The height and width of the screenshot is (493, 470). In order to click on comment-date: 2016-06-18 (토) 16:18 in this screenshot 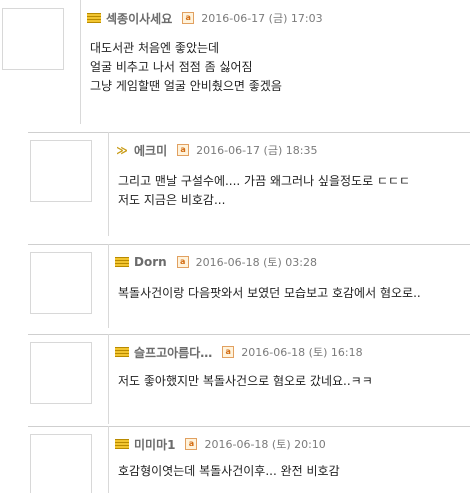, I will do `click(302, 352)`.